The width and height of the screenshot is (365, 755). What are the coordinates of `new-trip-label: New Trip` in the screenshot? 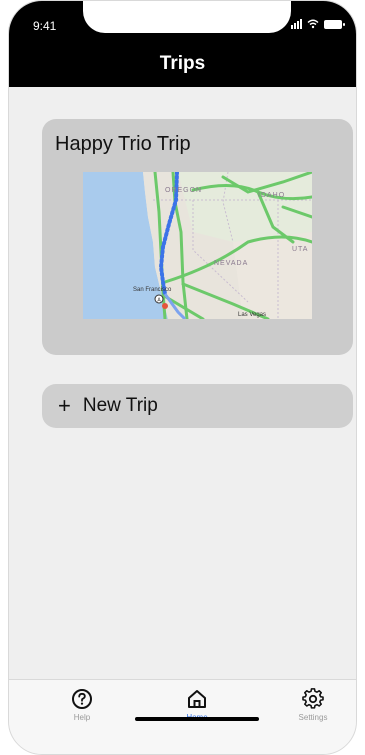 It's located at (120, 405).